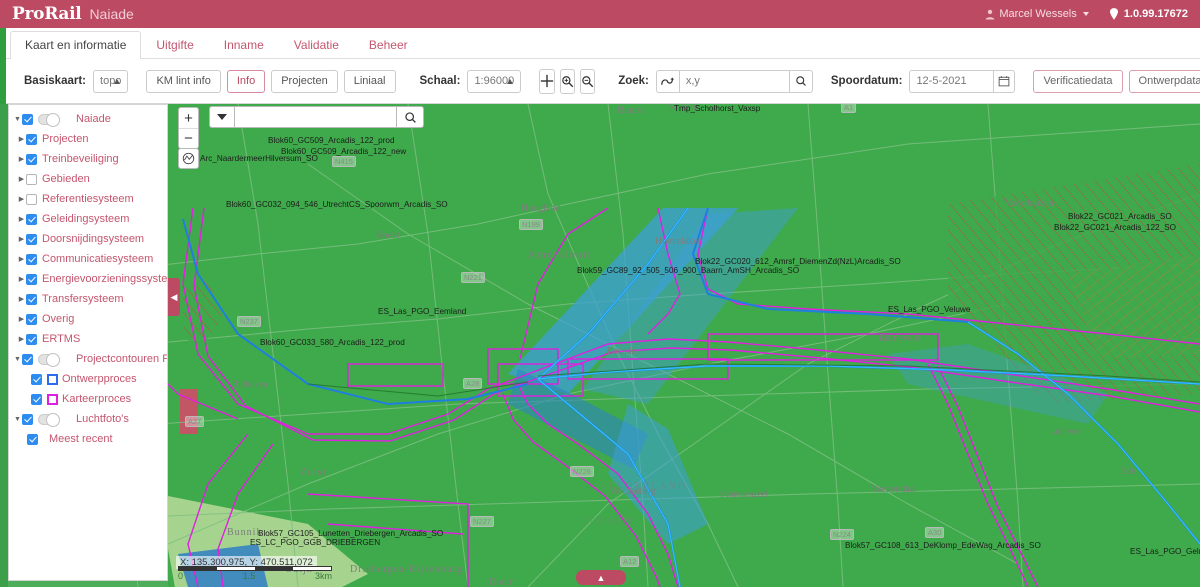 The height and width of the screenshot is (587, 1200). I want to click on basiskaart-select: topo, so click(111, 81).